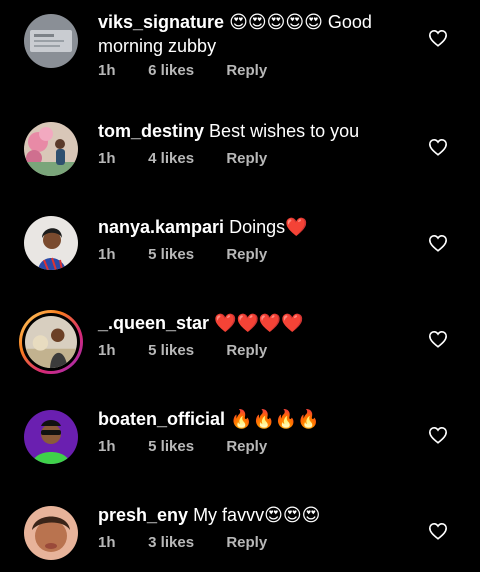 The width and height of the screenshot is (480, 572). I want to click on comment-text: tom_destiny Best wishes to you, so click(257, 131).